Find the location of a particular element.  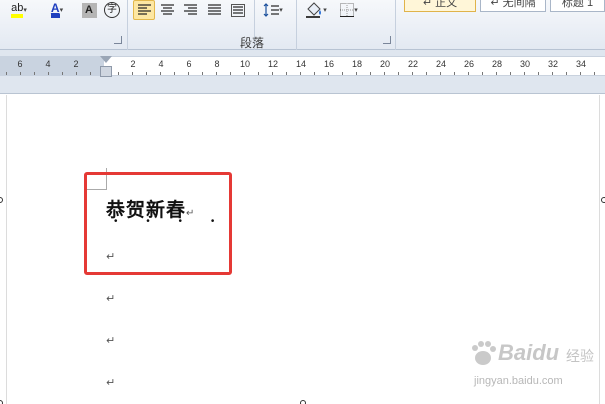

style-normal: ↵ 正文 is located at coordinates (440, 6).